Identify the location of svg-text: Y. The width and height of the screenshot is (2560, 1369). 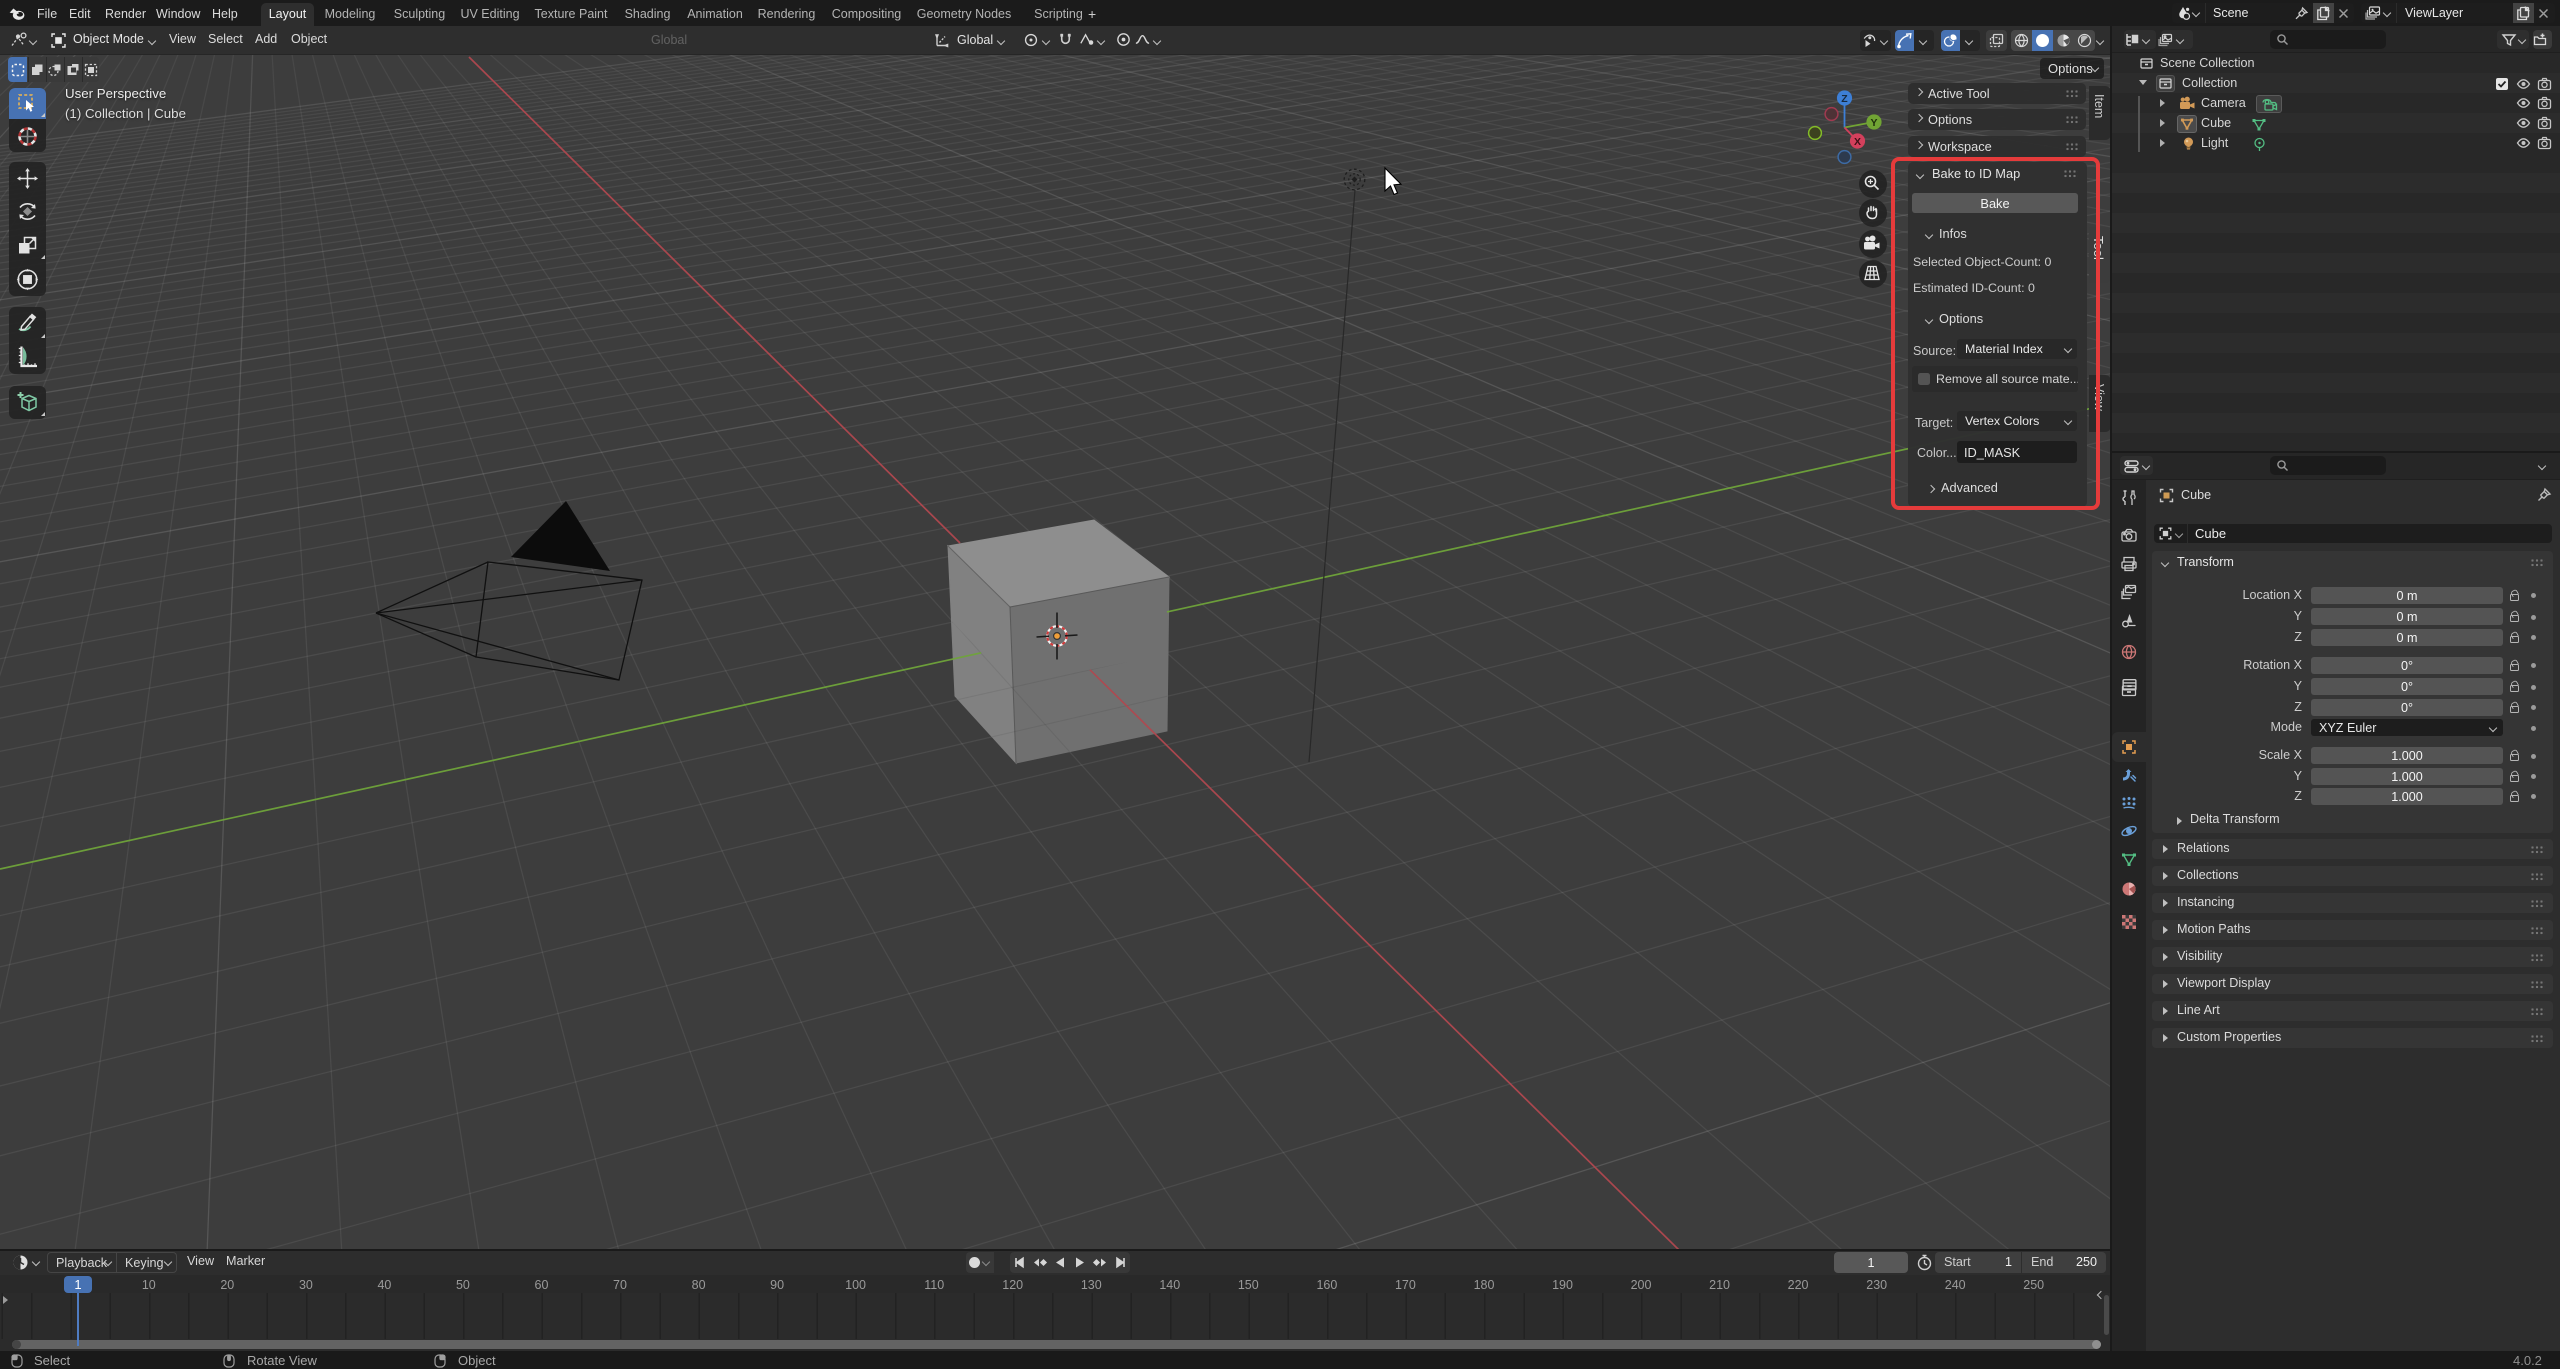
(1873, 123).